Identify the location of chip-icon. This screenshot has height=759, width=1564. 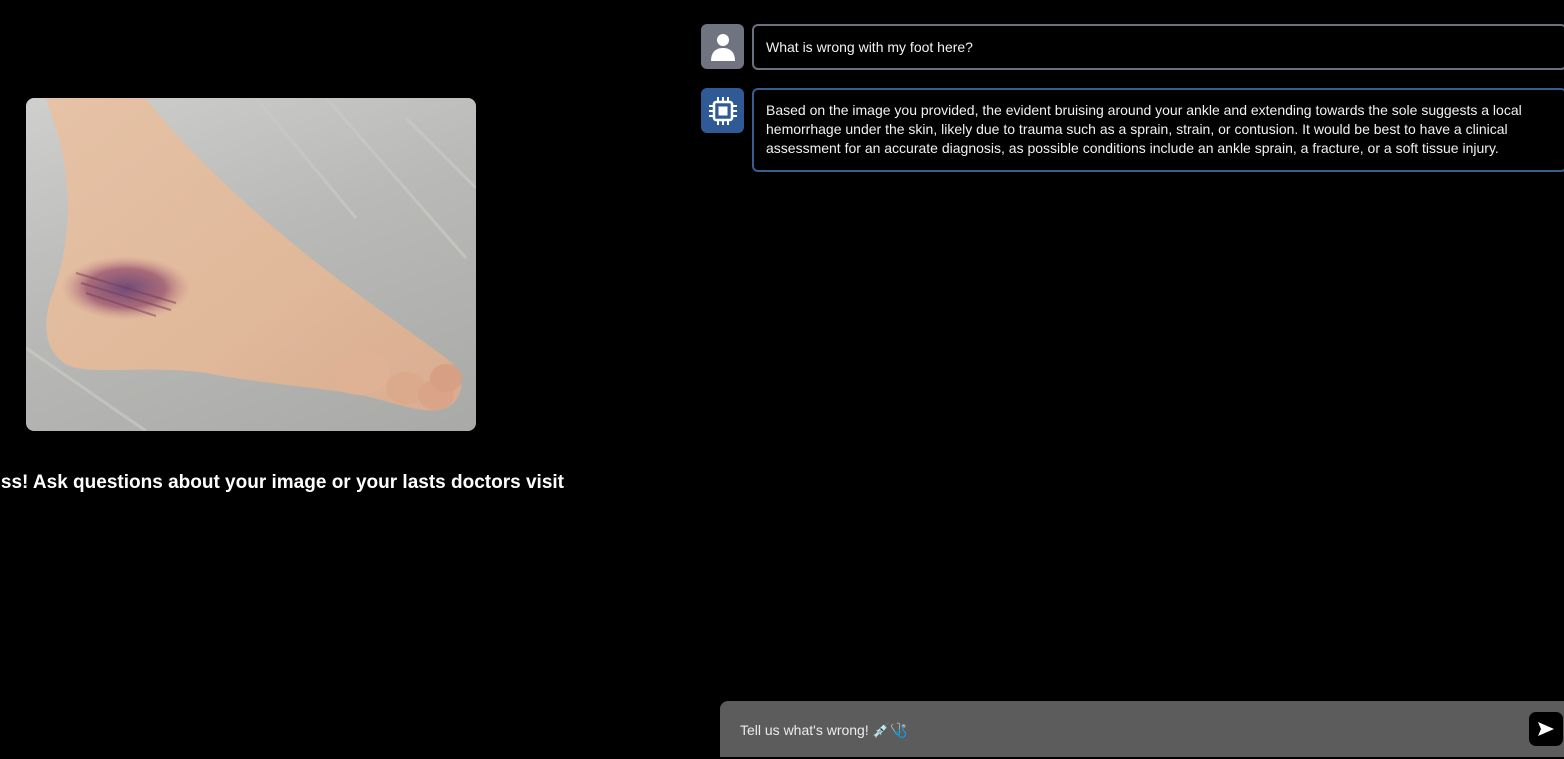
(722, 110).